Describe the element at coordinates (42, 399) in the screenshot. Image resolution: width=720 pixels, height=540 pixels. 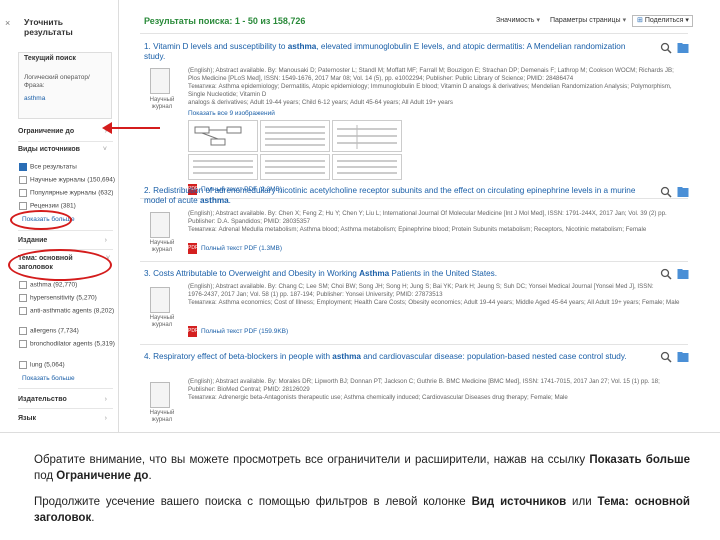
I see `publication-label: Издательство` at that location.